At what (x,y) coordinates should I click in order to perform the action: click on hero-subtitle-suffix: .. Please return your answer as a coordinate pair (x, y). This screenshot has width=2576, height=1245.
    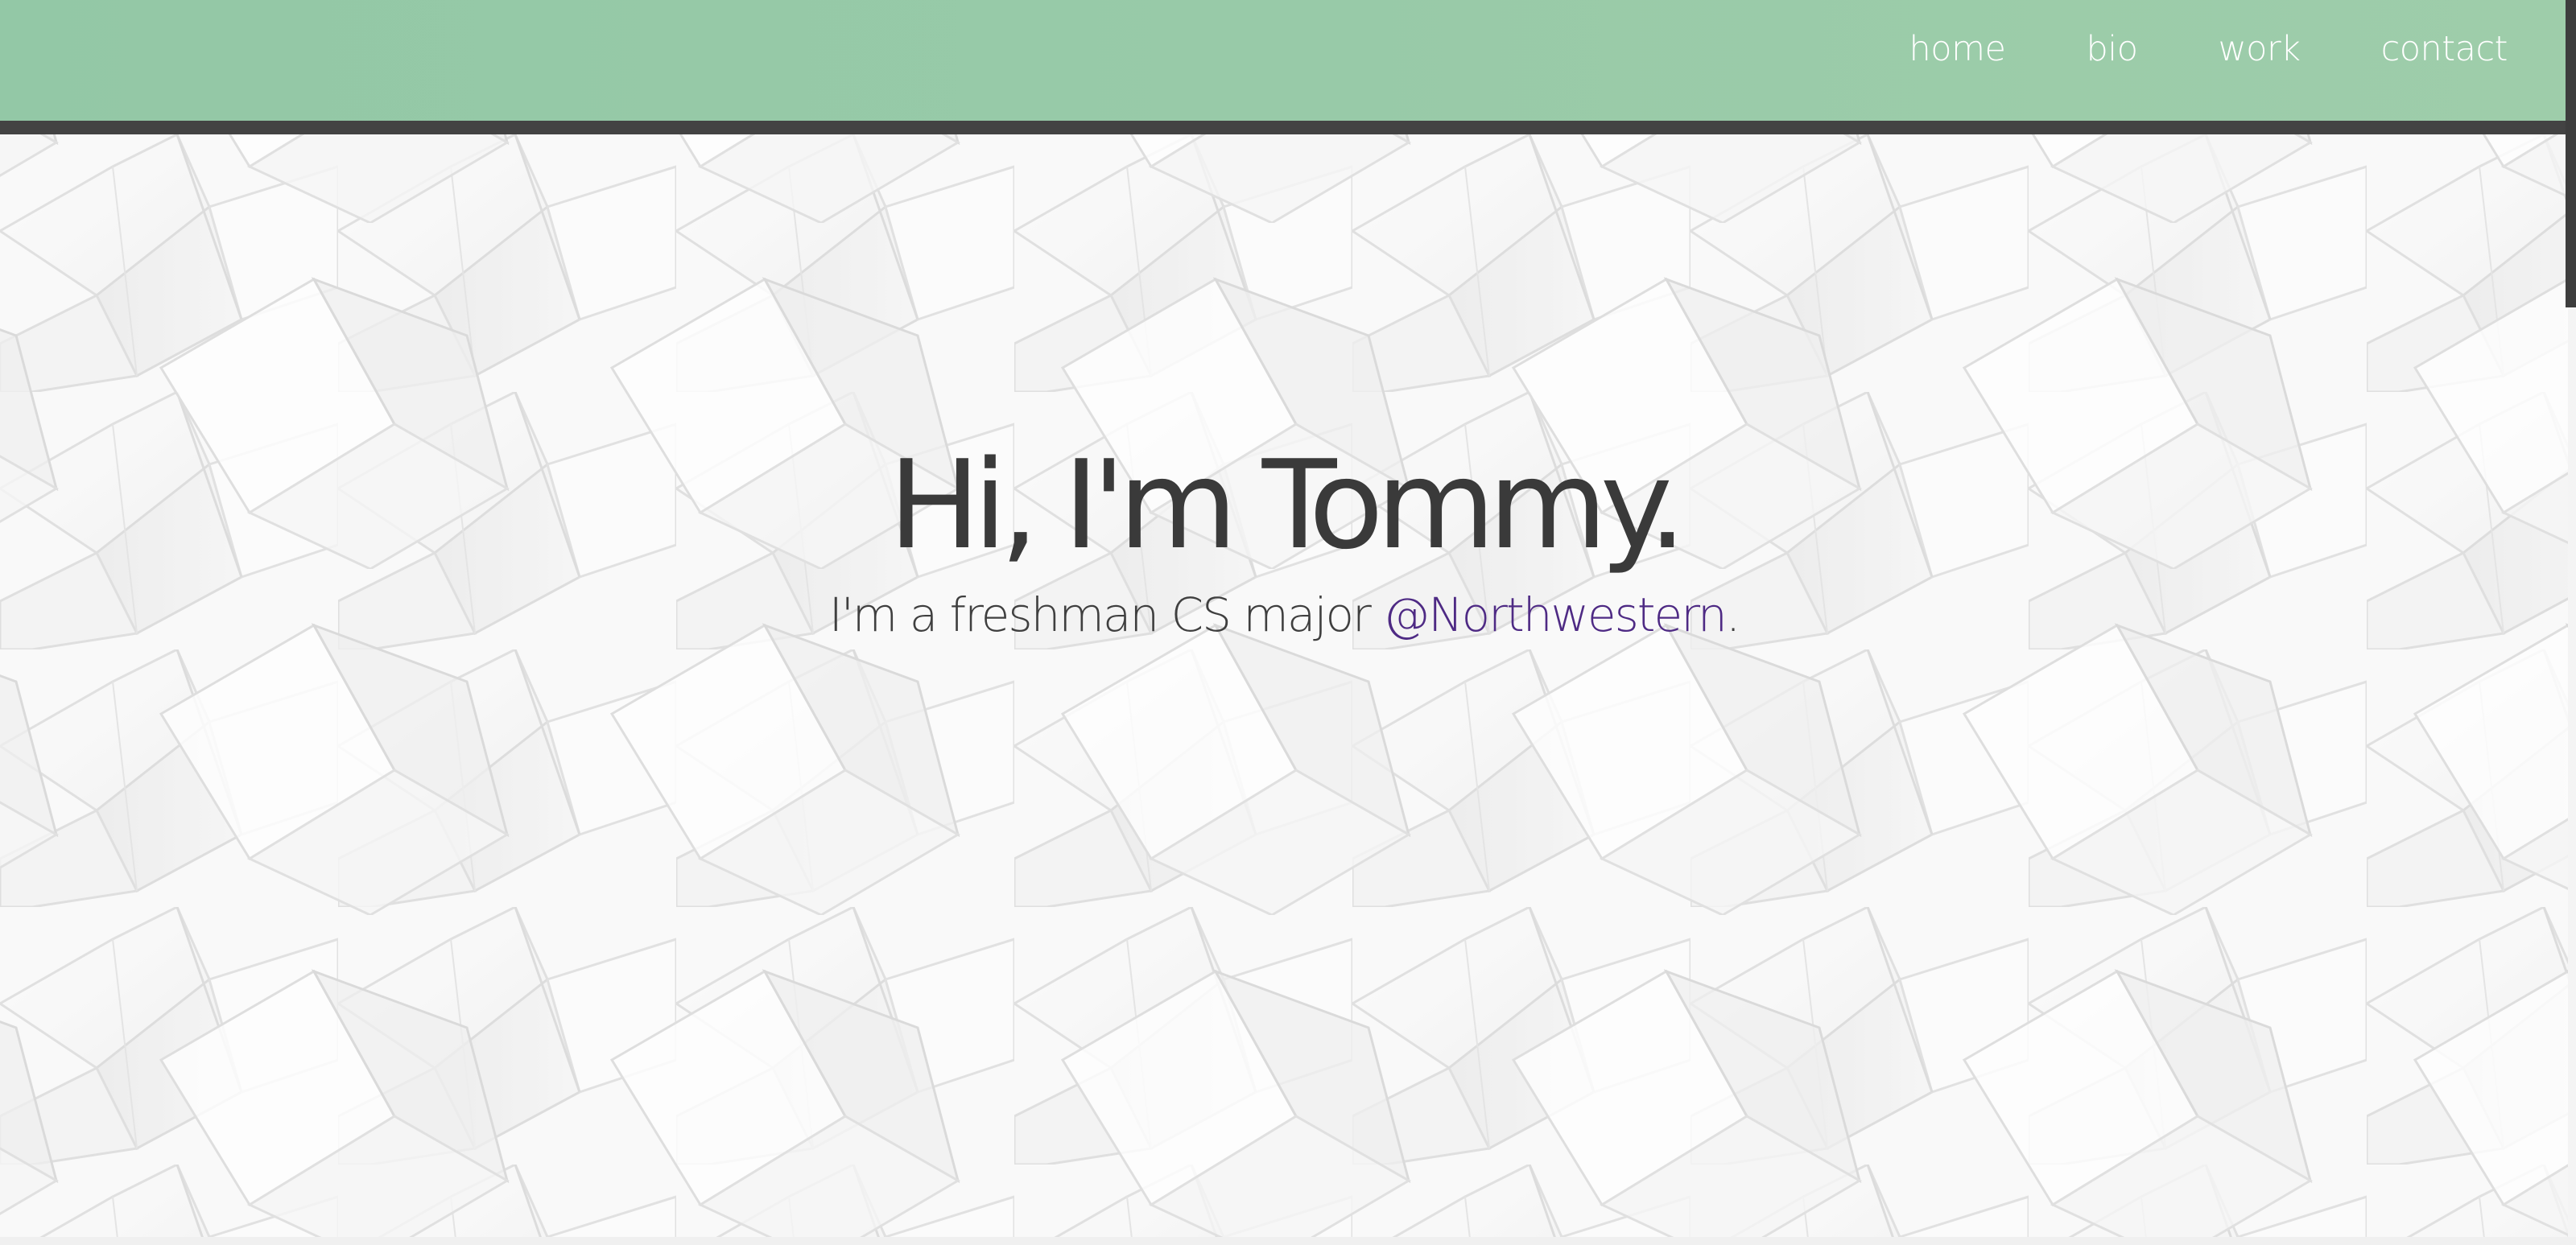
    Looking at the image, I should click on (1732, 615).